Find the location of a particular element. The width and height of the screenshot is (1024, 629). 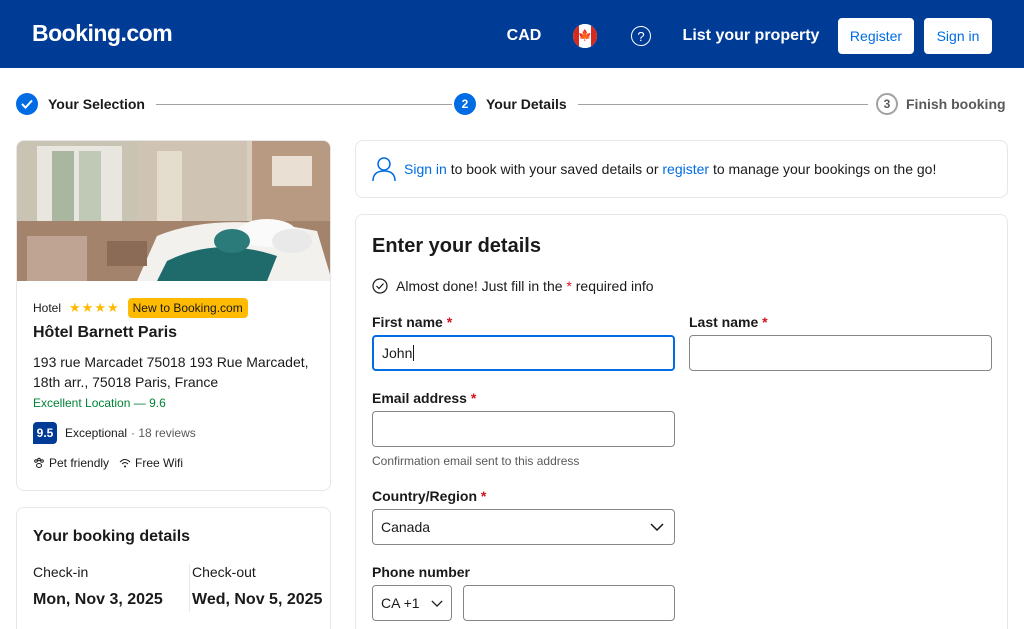

list-your-property-button: List your property is located at coordinates (751, 36).